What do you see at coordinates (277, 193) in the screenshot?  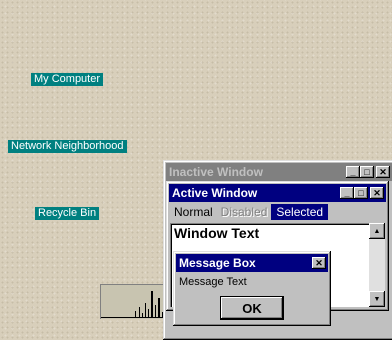 I see `active-window-titlebar: Active Window _ □ ✕` at bounding box center [277, 193].